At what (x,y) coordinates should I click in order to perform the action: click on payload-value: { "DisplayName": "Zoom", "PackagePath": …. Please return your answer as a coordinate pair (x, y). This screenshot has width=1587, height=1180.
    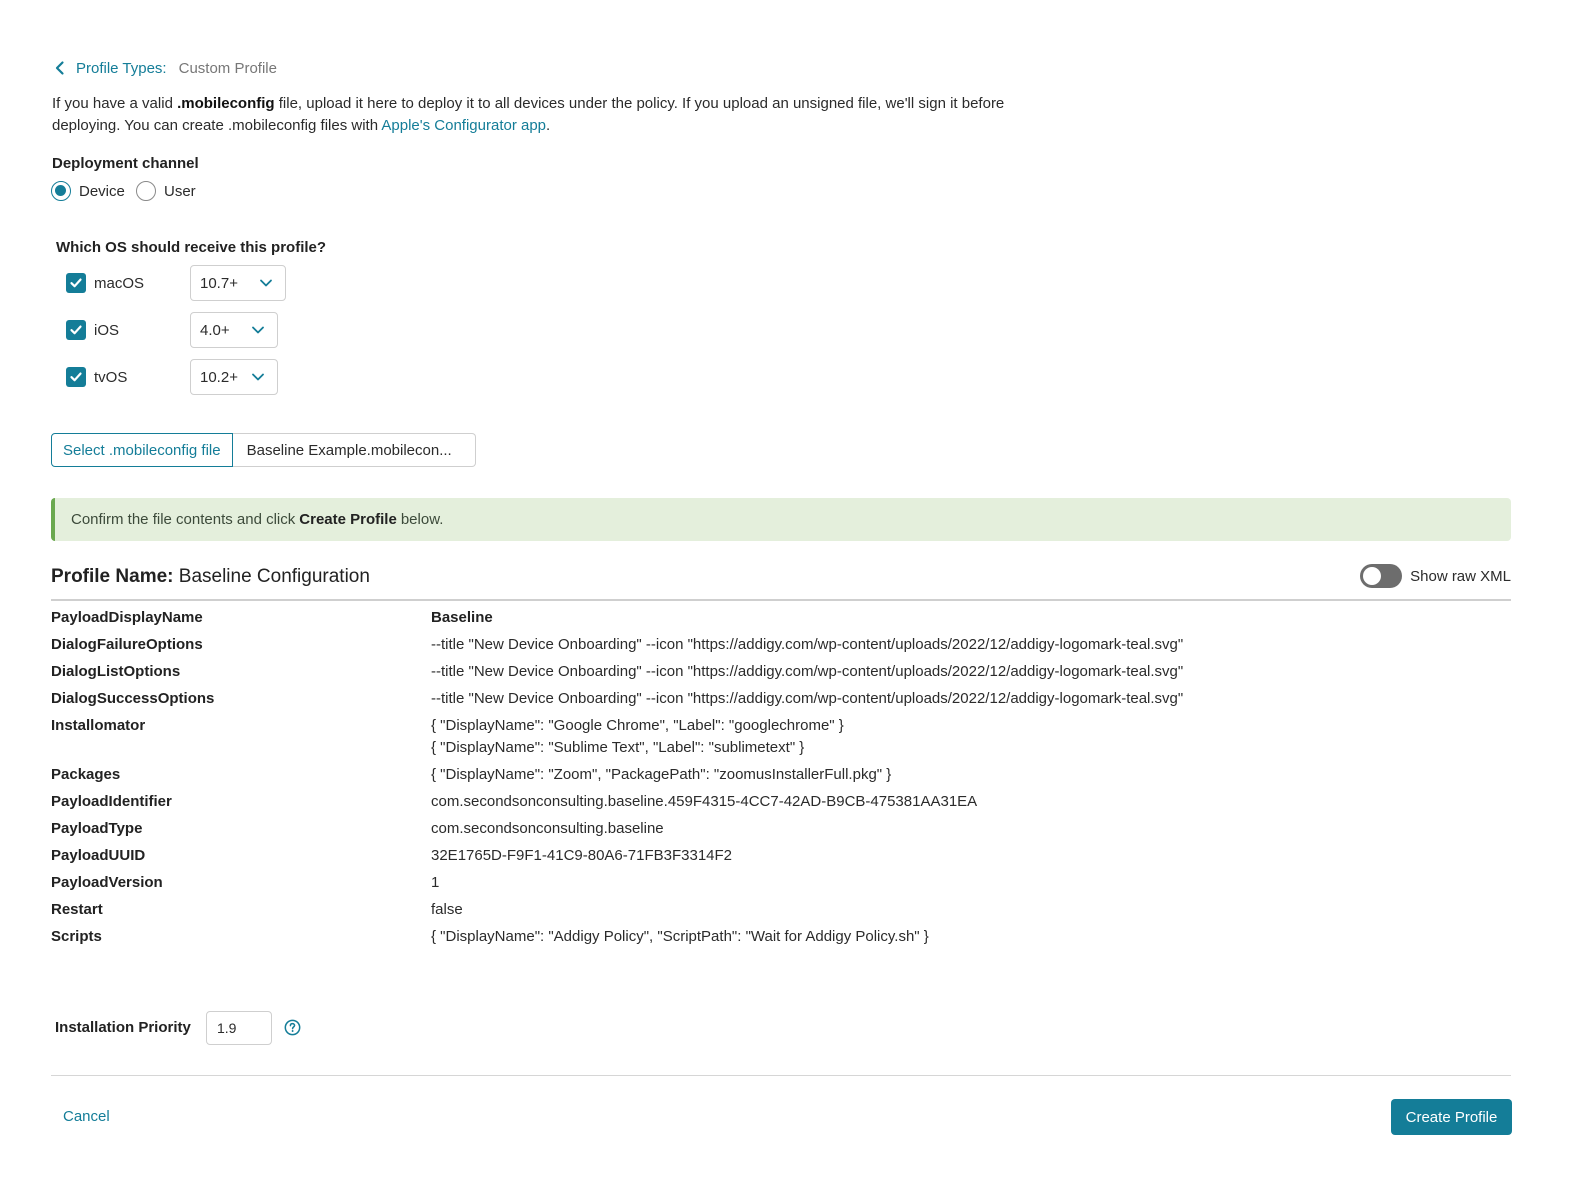
    Looking at the image, I should click on (661, 775).